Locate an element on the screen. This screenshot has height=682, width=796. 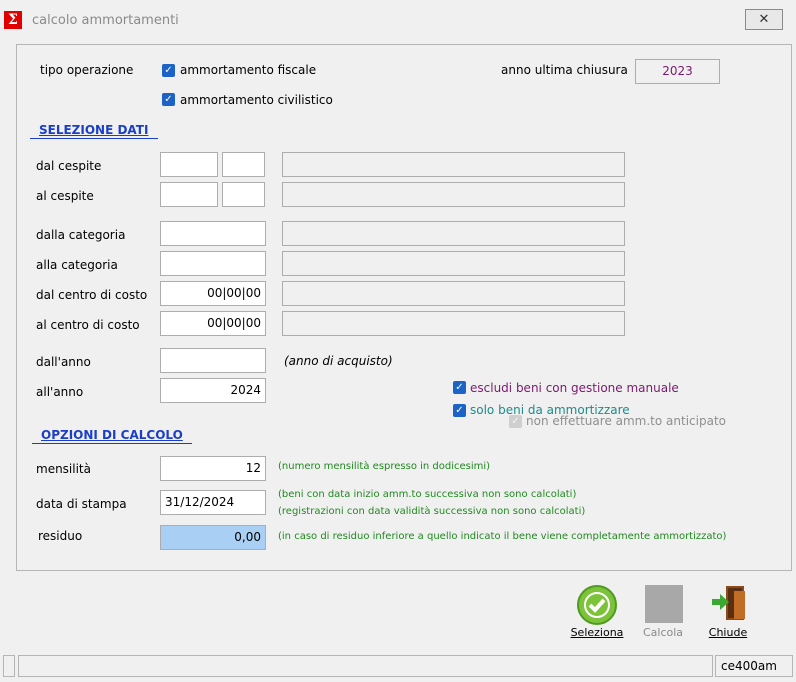
dalla-categoria-input is located at coordinates (213, 233).